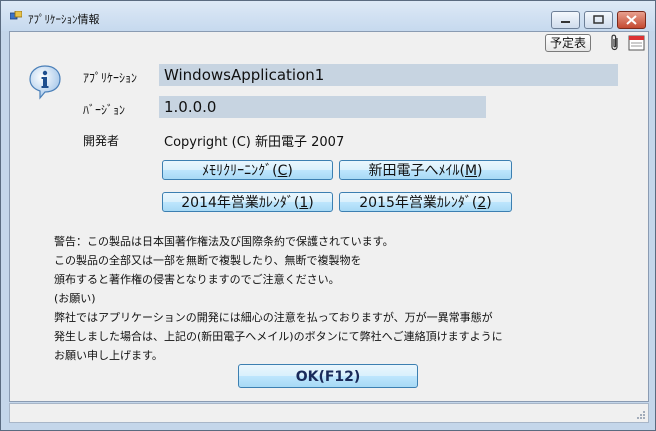 This screenshot has height=431, width=656. I want to click on schedule-button: 予定表, so click(568, 43).